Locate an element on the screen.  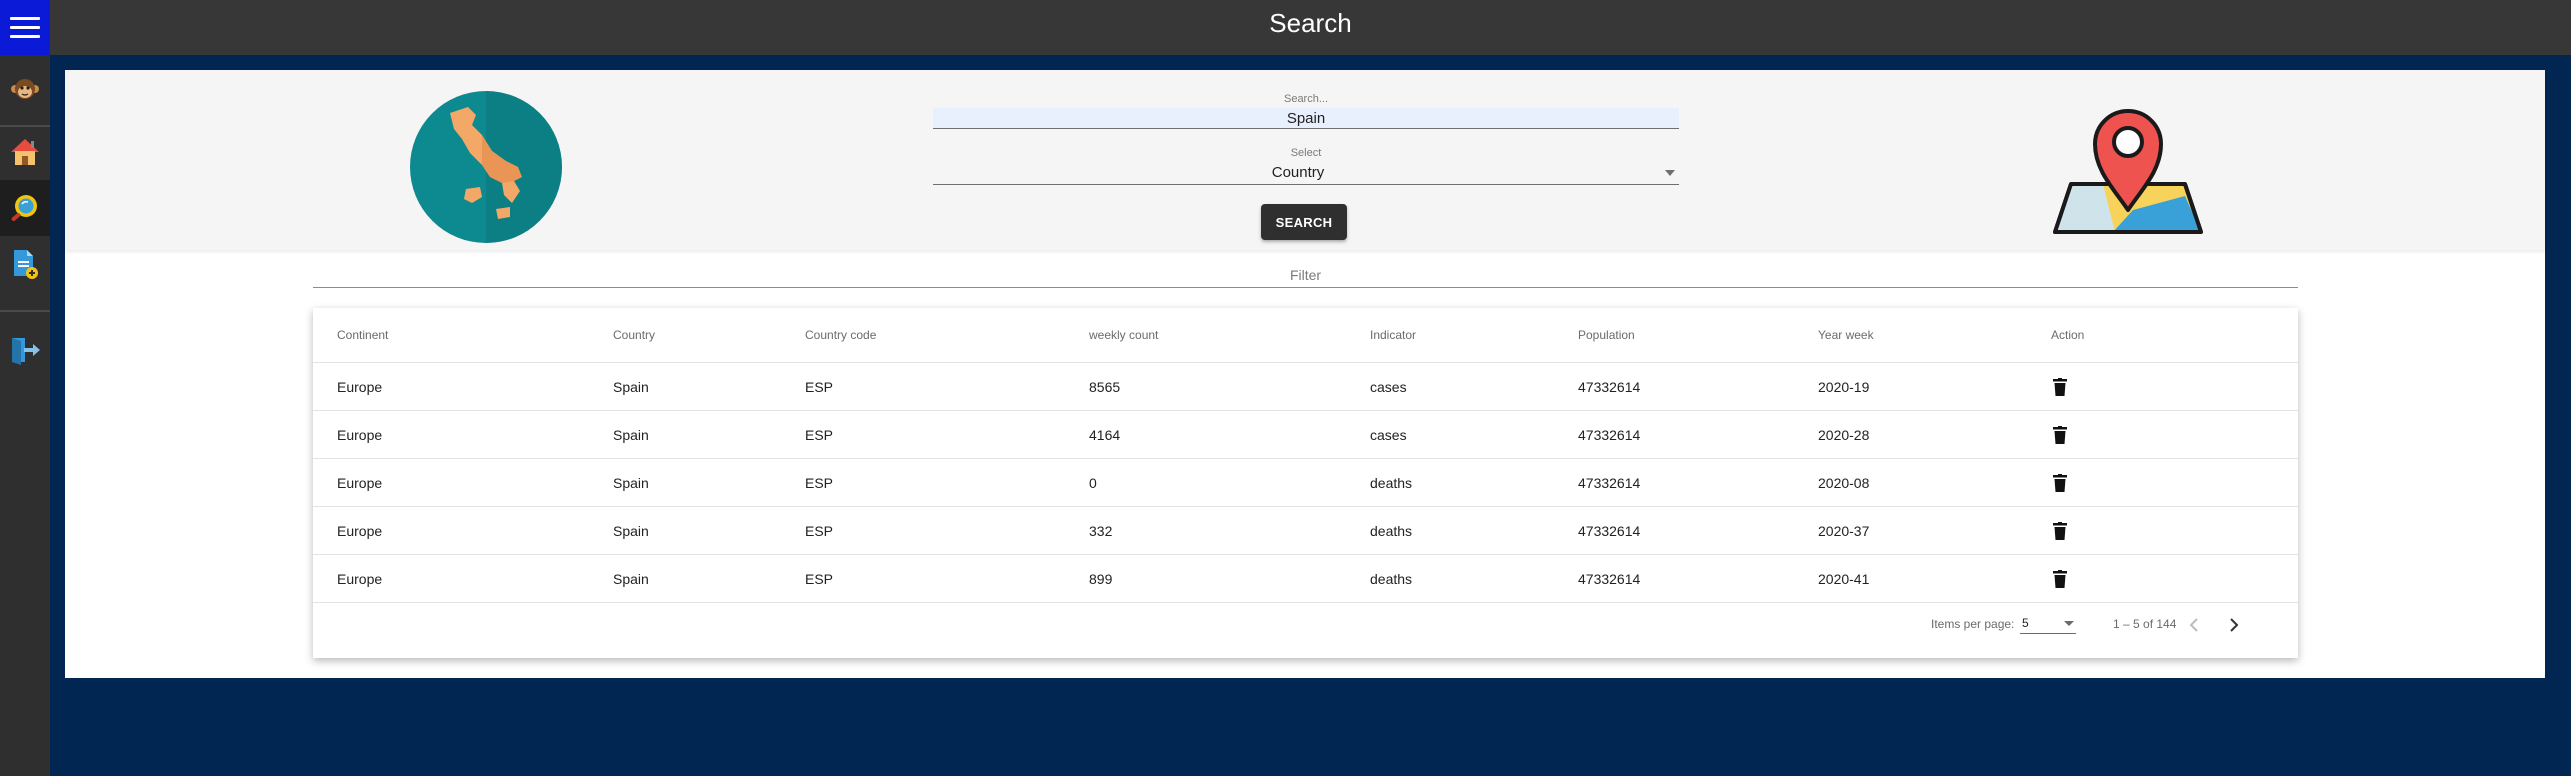
column-header-indicator: Indicator is located at coordinates (1393, 335).